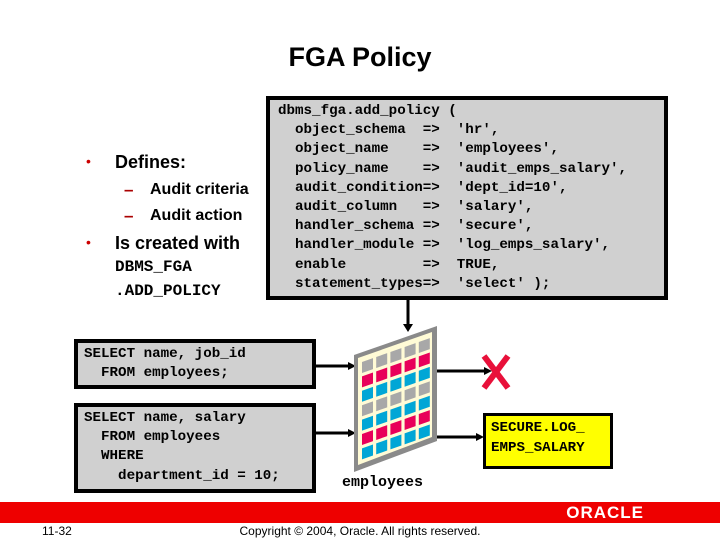  Describe the element at coordinates (605, 512) in the screenshot. I see `oracle-logo: ORACLE` at that location.